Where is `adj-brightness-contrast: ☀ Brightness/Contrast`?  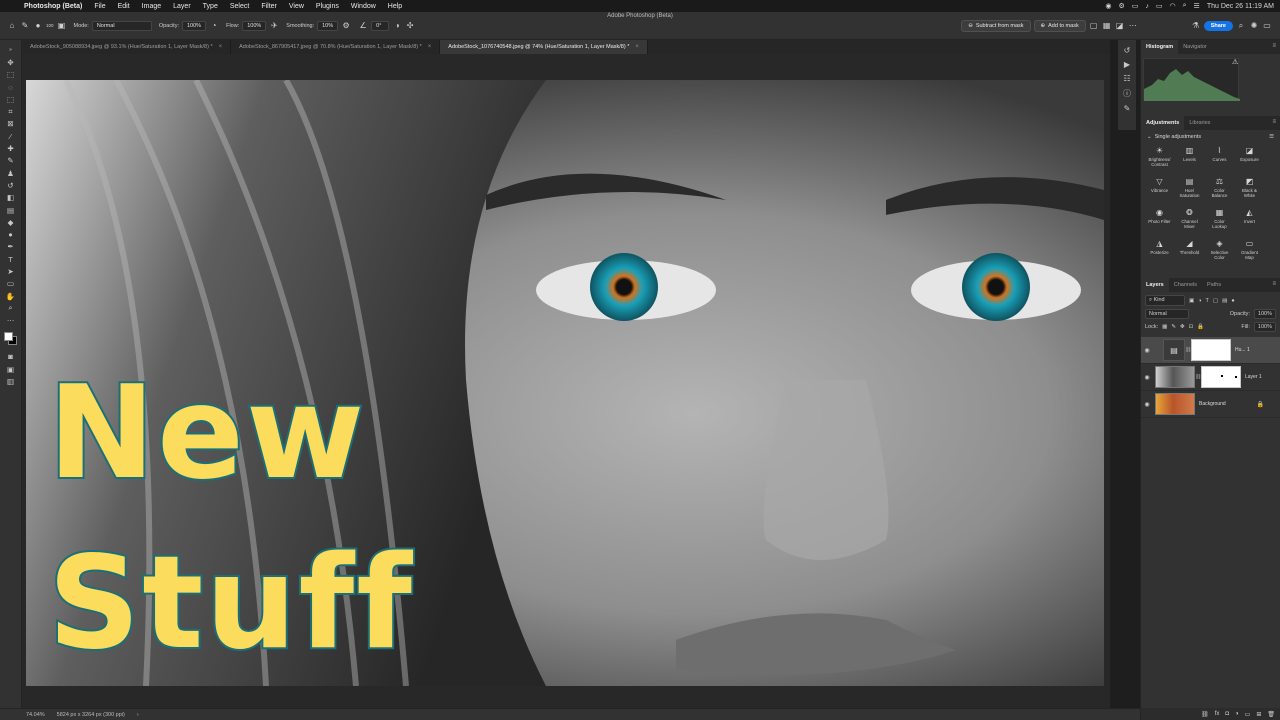
adj-brightness-contrast: ☀ Brightness/Contrast is located at coordinates (1159, 160).